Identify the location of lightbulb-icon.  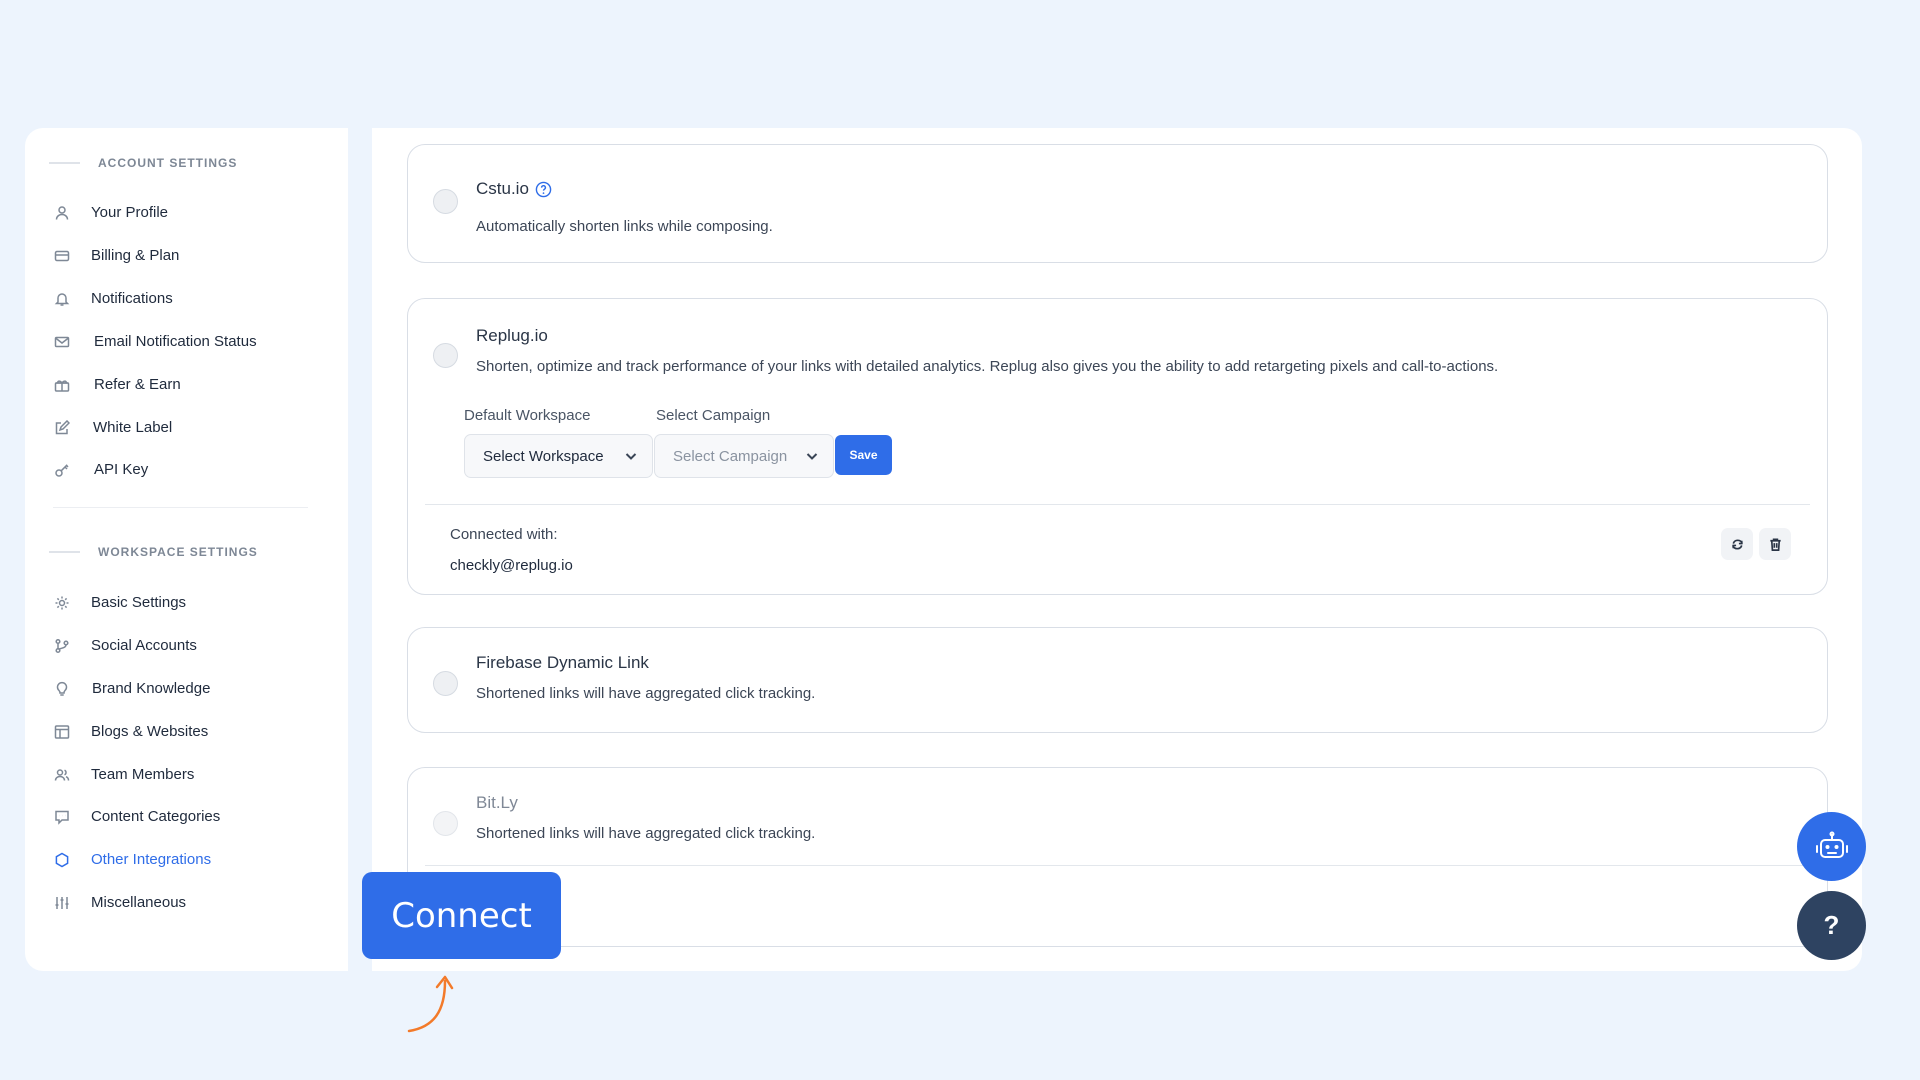
(62, 689).